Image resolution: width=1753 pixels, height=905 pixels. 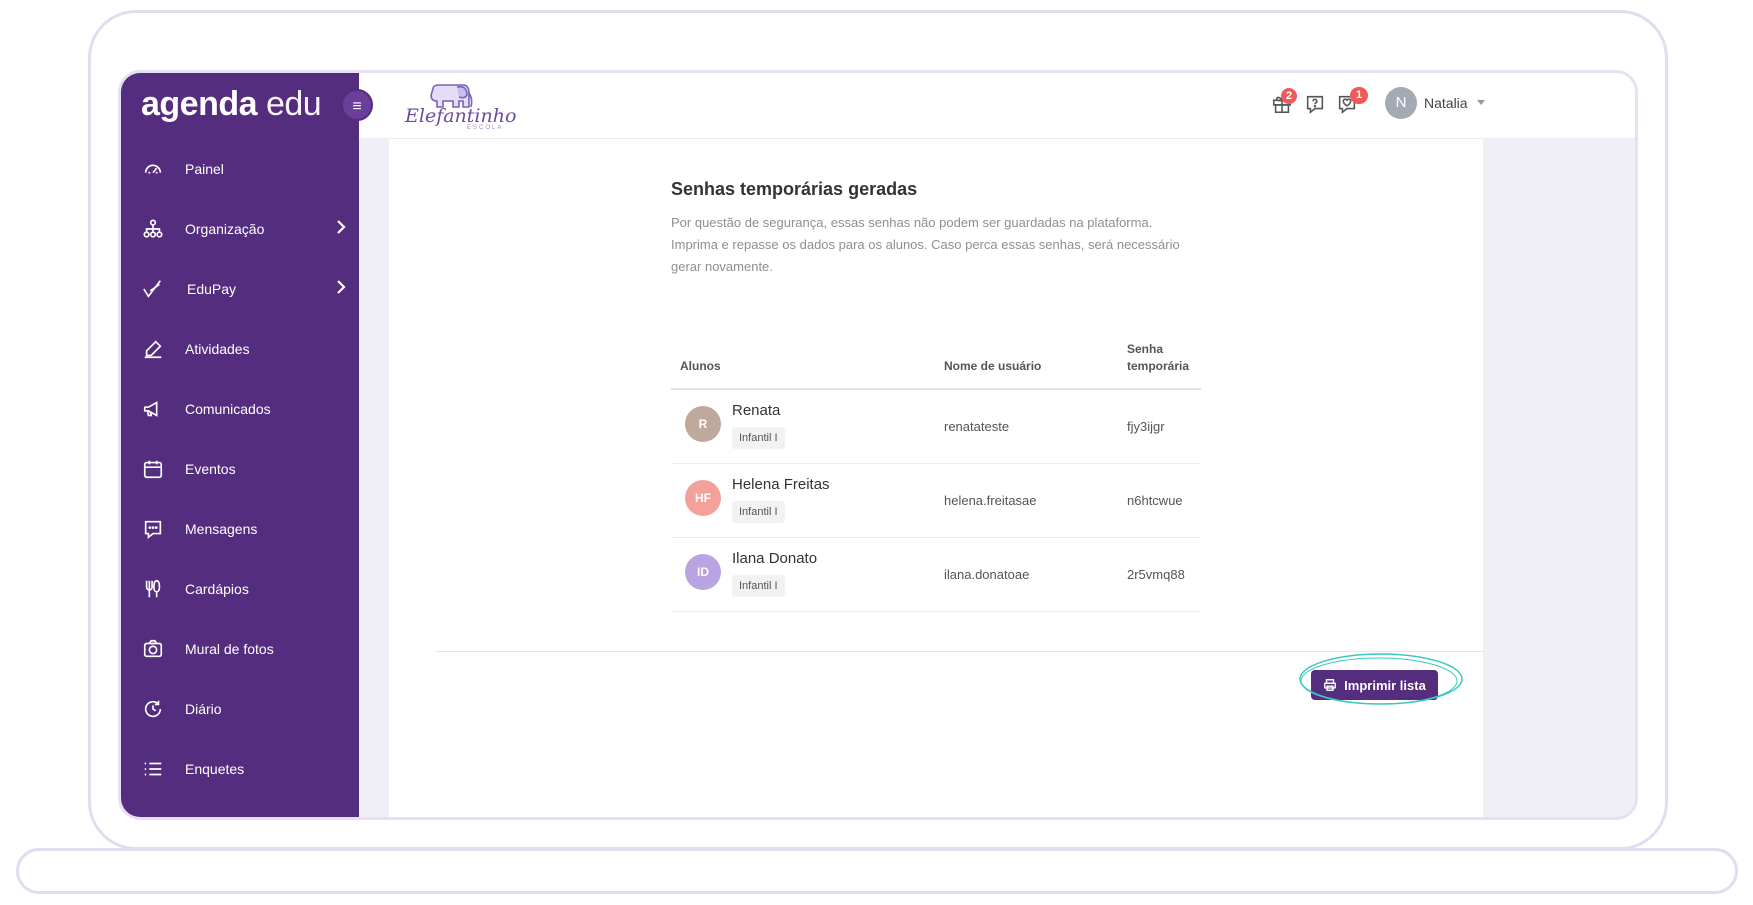 I want to click on sidebar-item-label: Painel, so click(x=204, y=169).